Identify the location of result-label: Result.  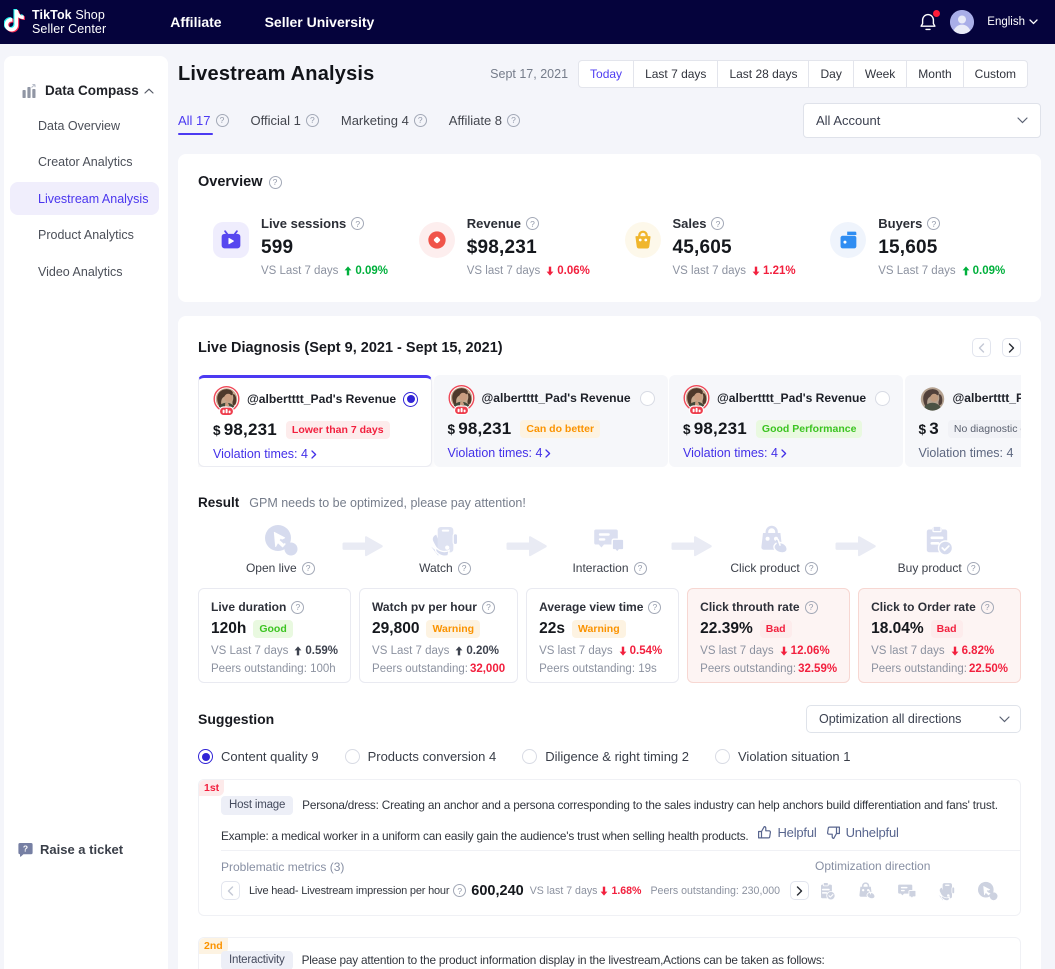
(219, 502).